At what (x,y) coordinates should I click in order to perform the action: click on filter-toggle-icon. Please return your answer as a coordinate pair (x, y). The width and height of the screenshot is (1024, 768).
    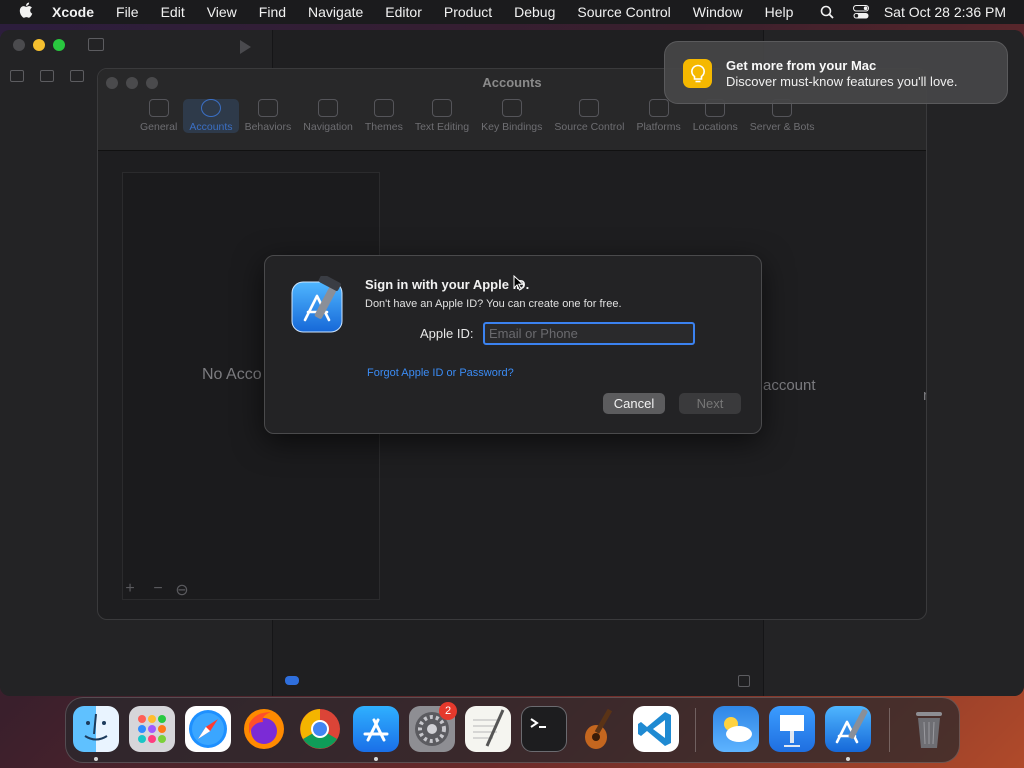
    Looking at the image, I should click on (292, 680).